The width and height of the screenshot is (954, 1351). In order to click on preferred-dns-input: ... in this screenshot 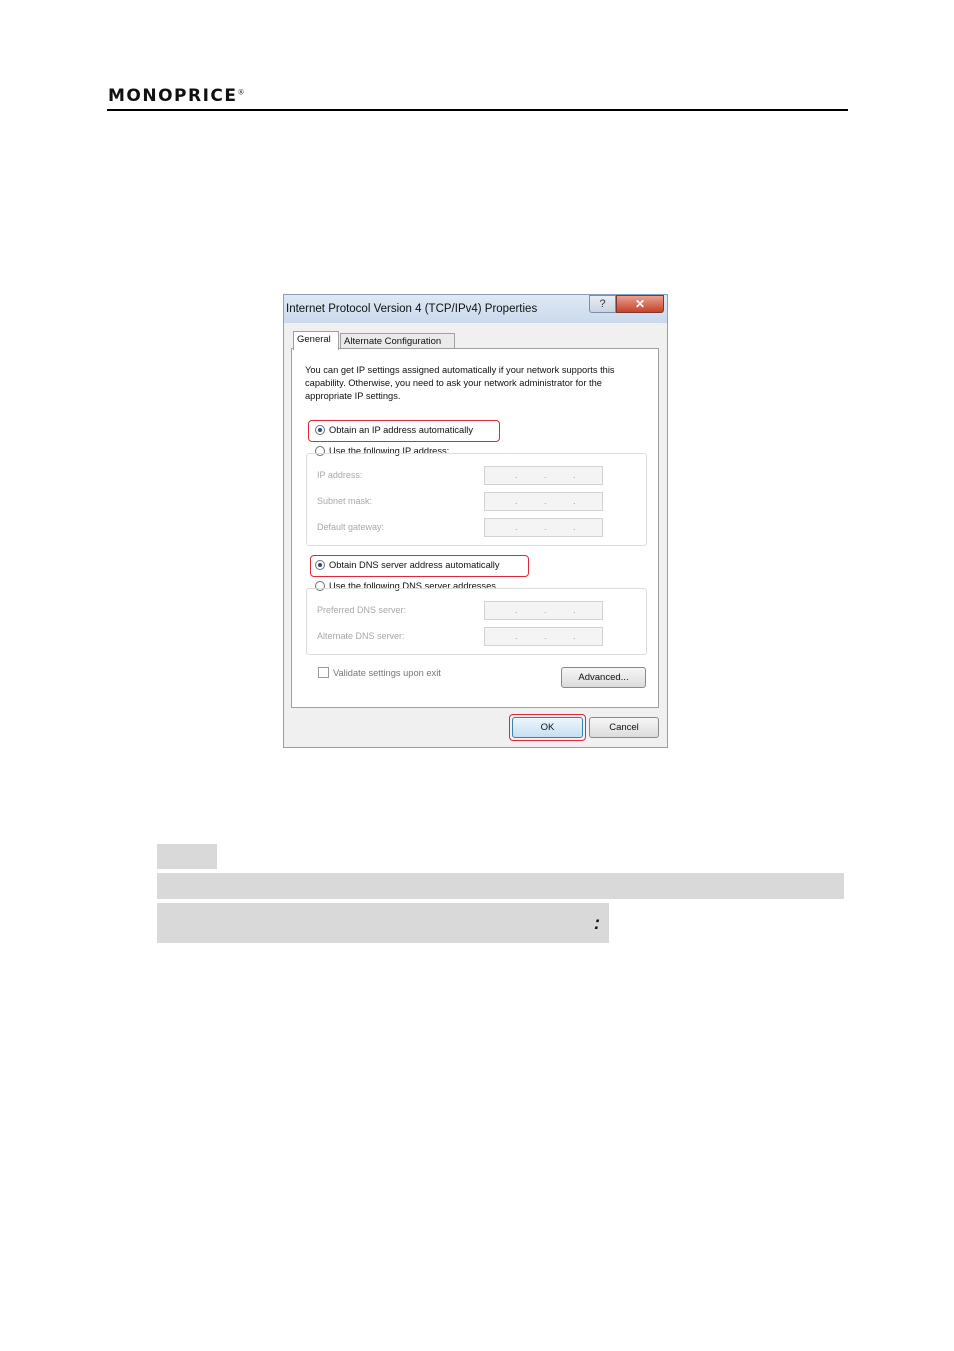, I will do `click(543, 610)`.